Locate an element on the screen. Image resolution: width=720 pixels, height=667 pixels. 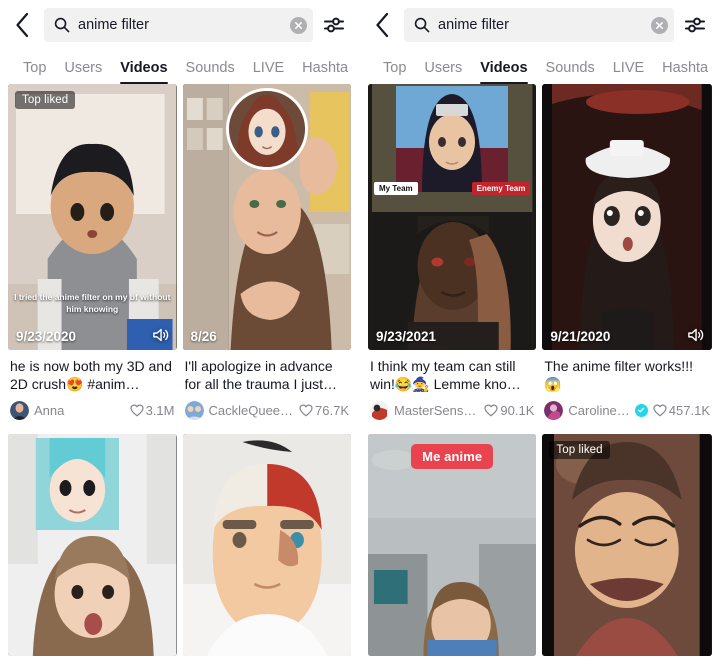
video-author: Anna is located at coordinates (79, 410).